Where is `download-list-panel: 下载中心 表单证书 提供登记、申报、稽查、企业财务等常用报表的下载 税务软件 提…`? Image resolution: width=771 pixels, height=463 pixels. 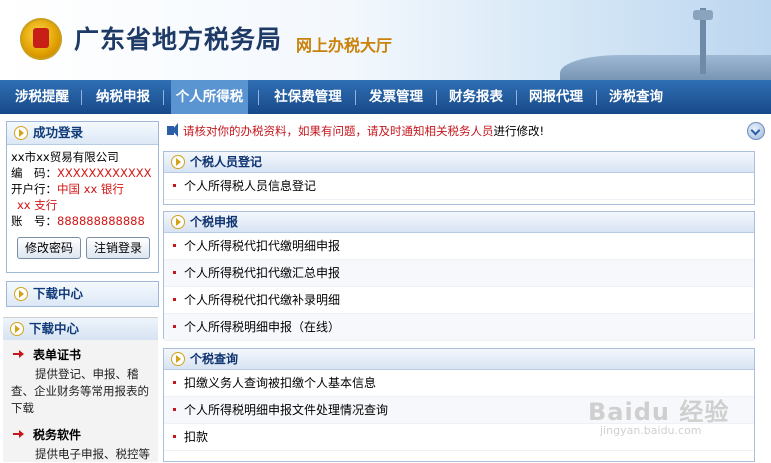
download-list-panel: 下载中心 表单证书 提供登记、申报、稽查、企业财务等常用报表的下载 税务软件 提… is located at coordinates (80, 389).